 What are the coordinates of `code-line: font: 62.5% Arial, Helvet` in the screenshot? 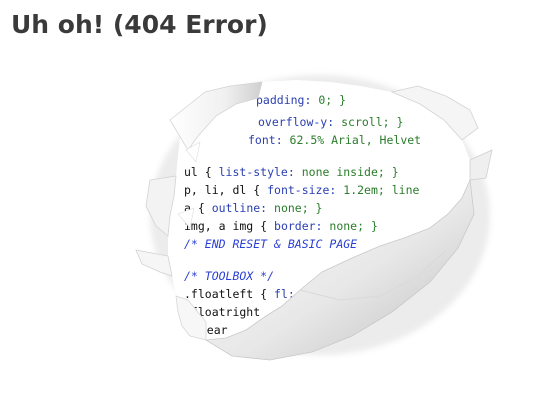 It's located at (334, 140).